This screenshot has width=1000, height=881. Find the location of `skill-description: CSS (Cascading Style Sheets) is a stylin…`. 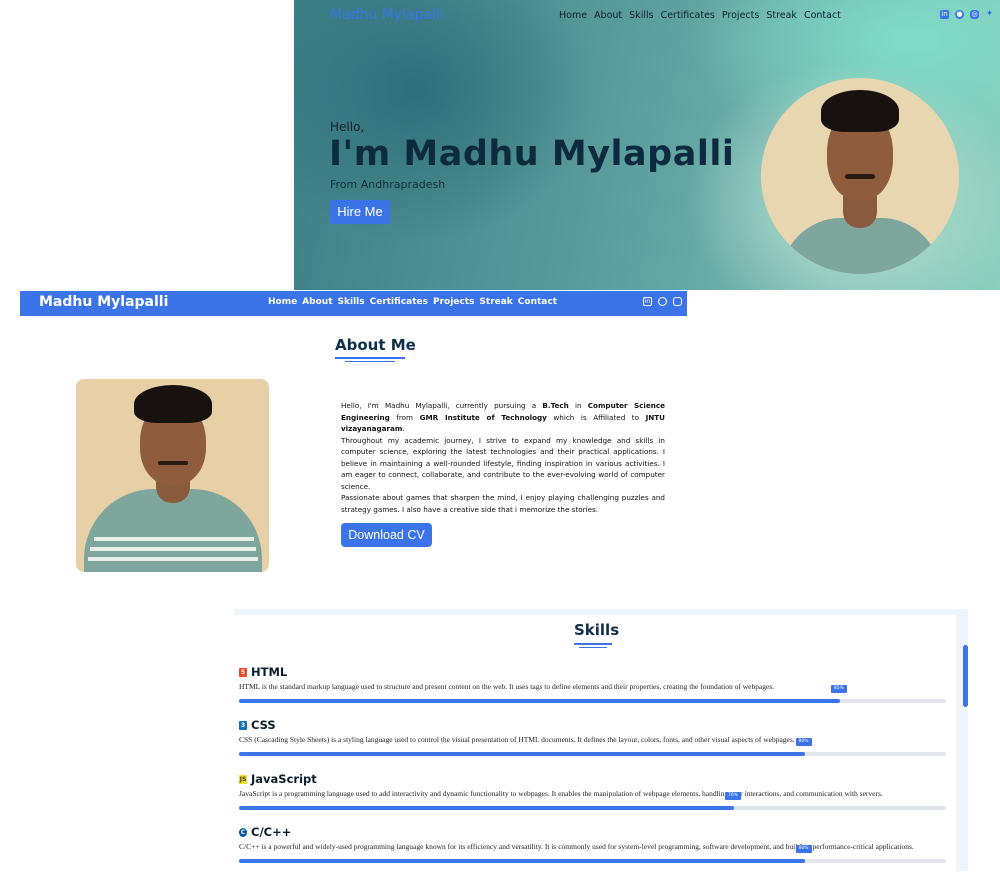

skill-description: CSS (Cascading Style Sheets) is a stylin… is located at coordinates (517, 739).